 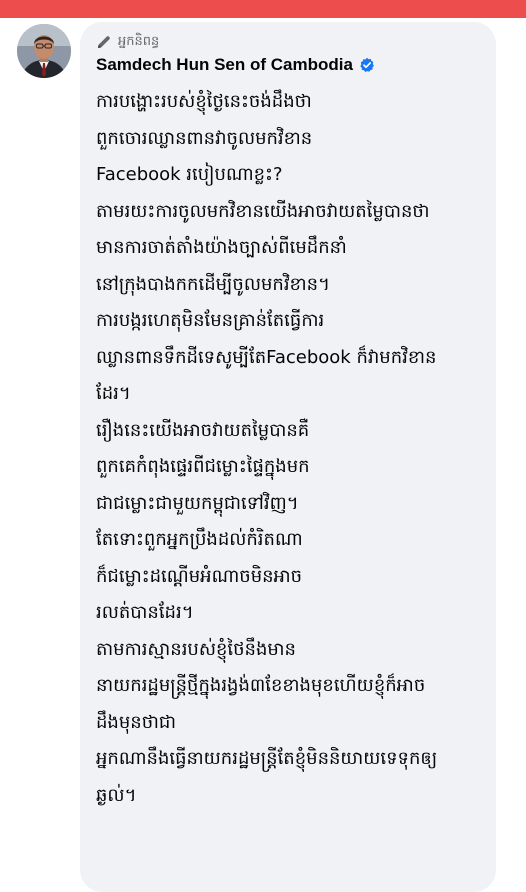 What do you see at coordinates (213, 284) in the screenshot?
I see `post-line: នៅក្រុងបាងកកដើម្បីចូលមកវិខាន។` at bounding box center [213, 284].